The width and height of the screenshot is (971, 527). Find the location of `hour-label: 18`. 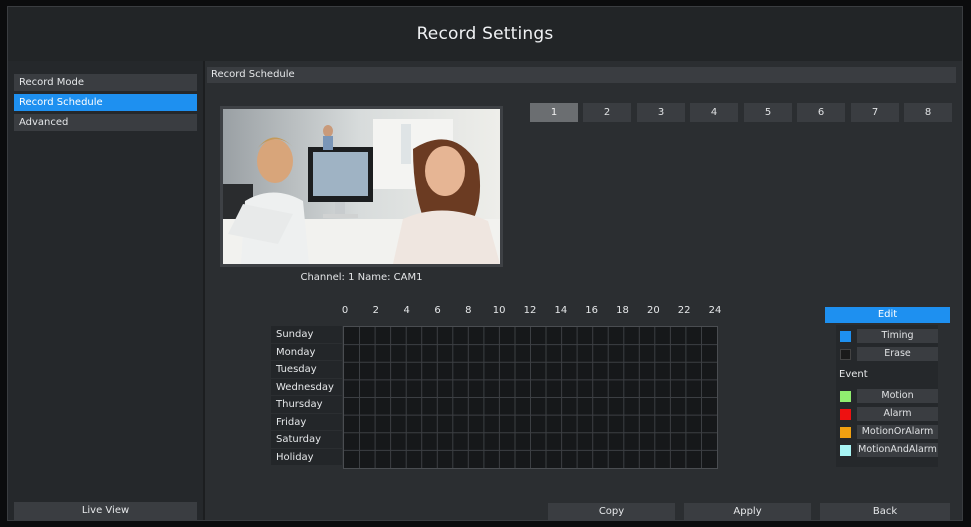

hour-label: 18 is located at coordinates (622, 310).